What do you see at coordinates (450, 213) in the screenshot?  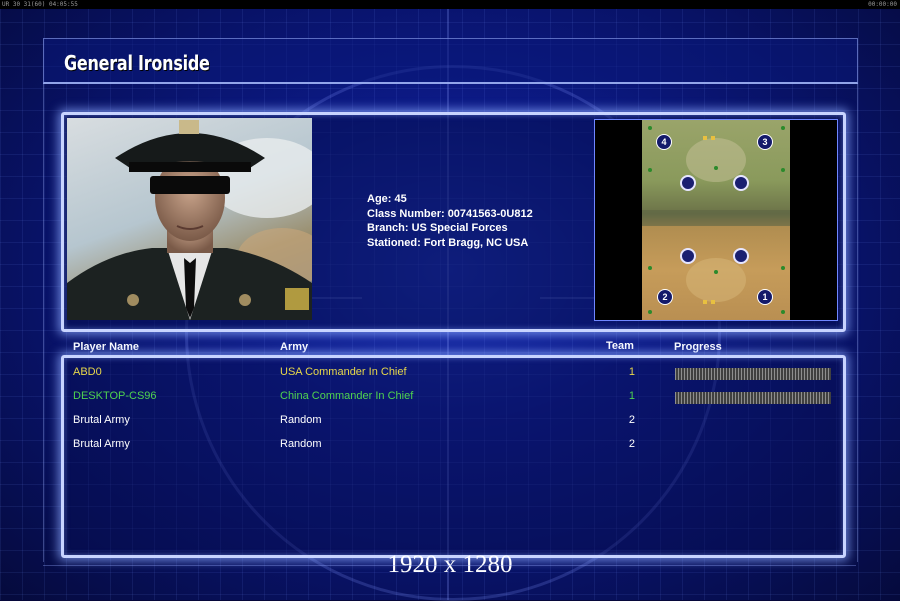 I see `bio-class-number: Class Number: 00741563-0U812` at bounding box center [450, 213].